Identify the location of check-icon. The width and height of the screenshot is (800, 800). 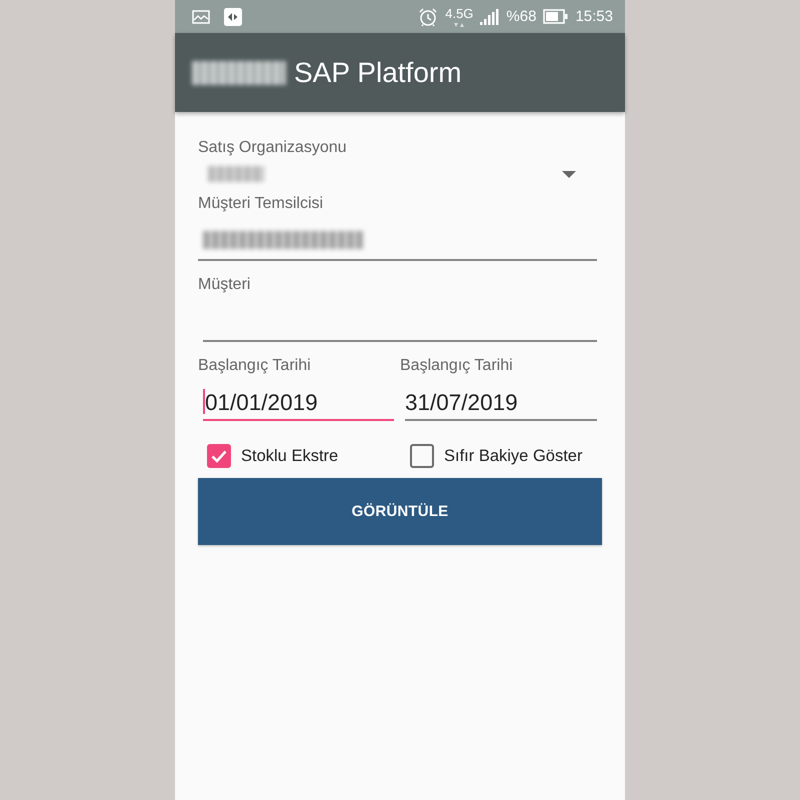
(219, 456).